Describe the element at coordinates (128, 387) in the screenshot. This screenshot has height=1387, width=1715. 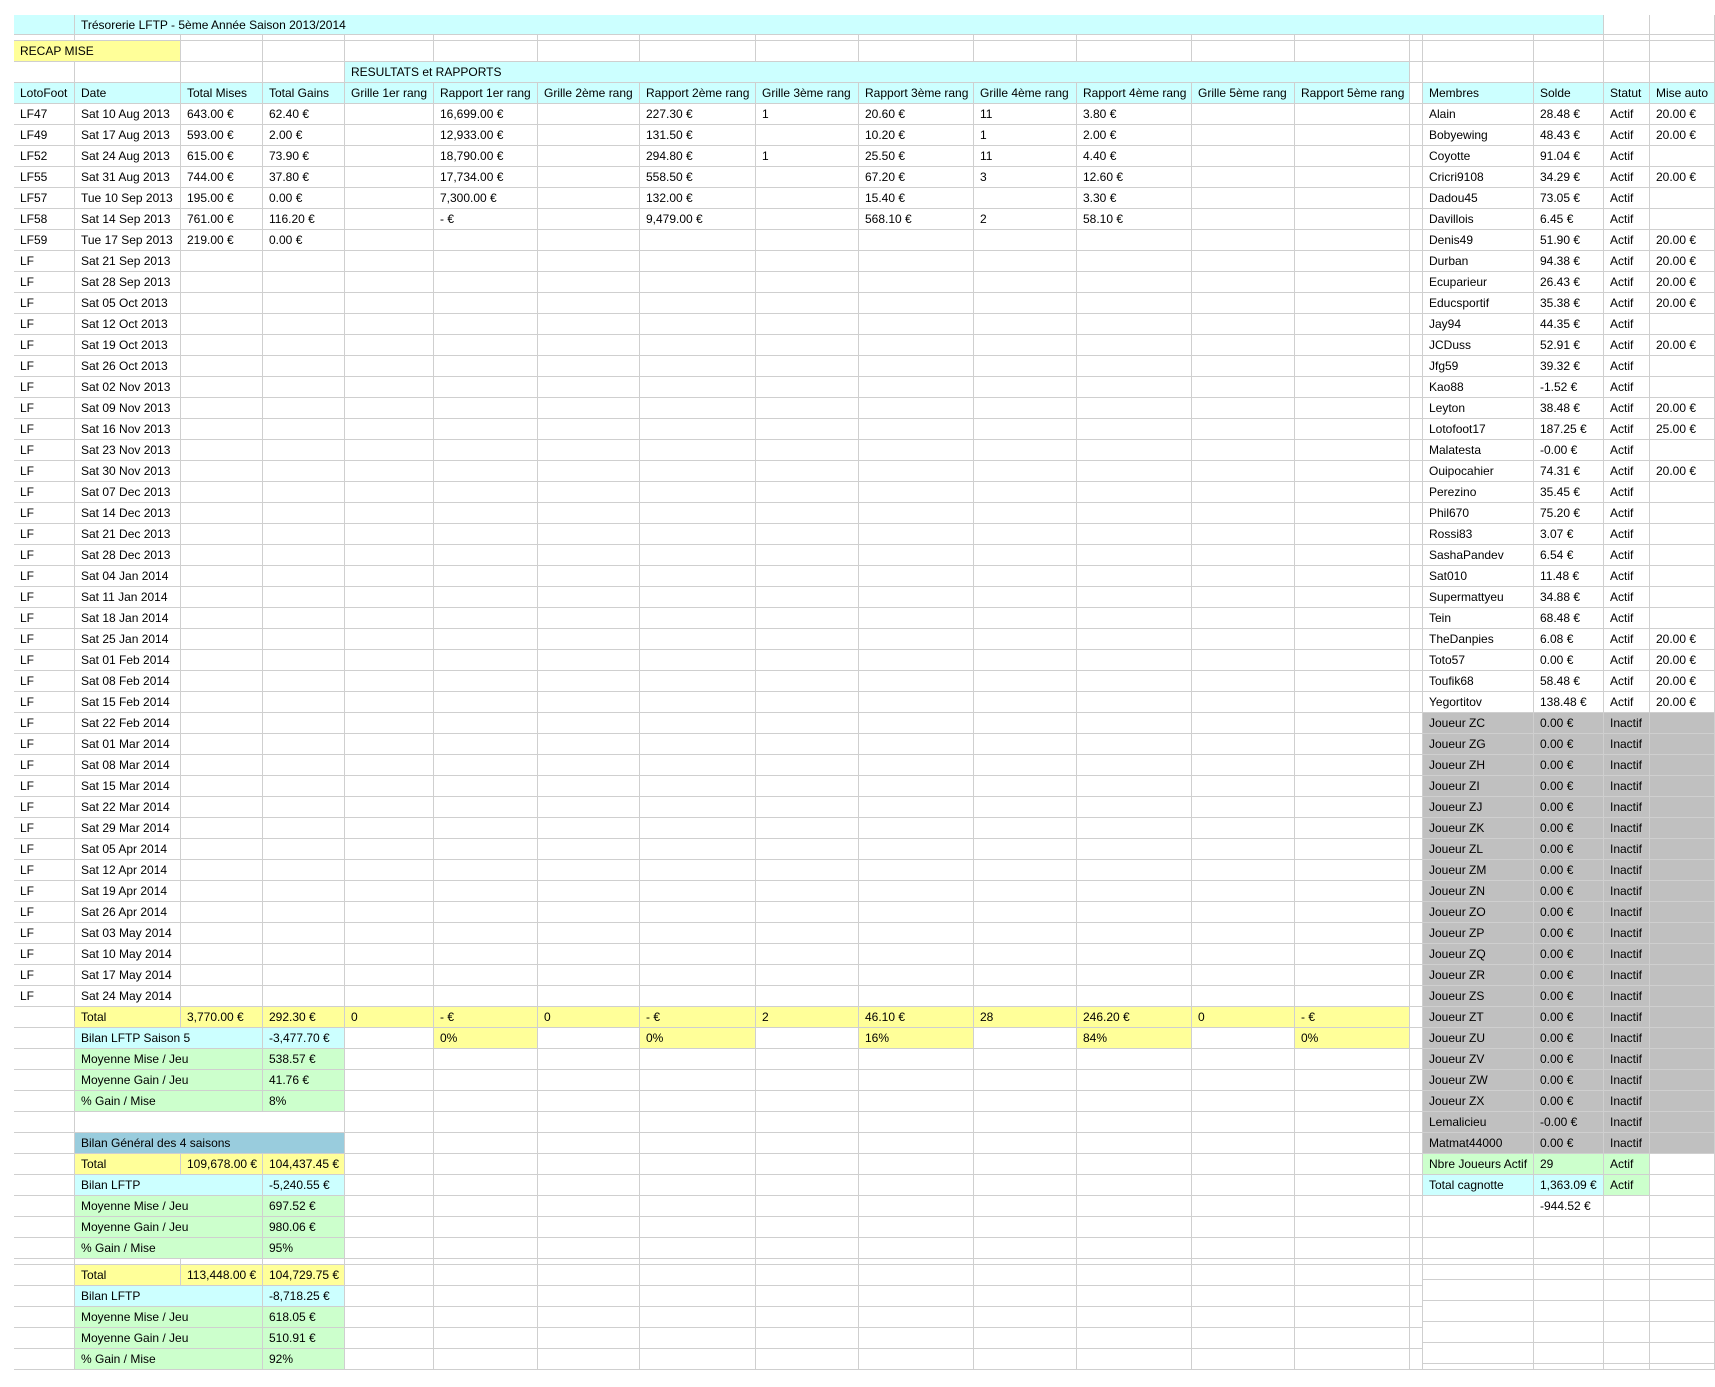
I see `game-cell: Sat 02 Nov 2013` at that location.